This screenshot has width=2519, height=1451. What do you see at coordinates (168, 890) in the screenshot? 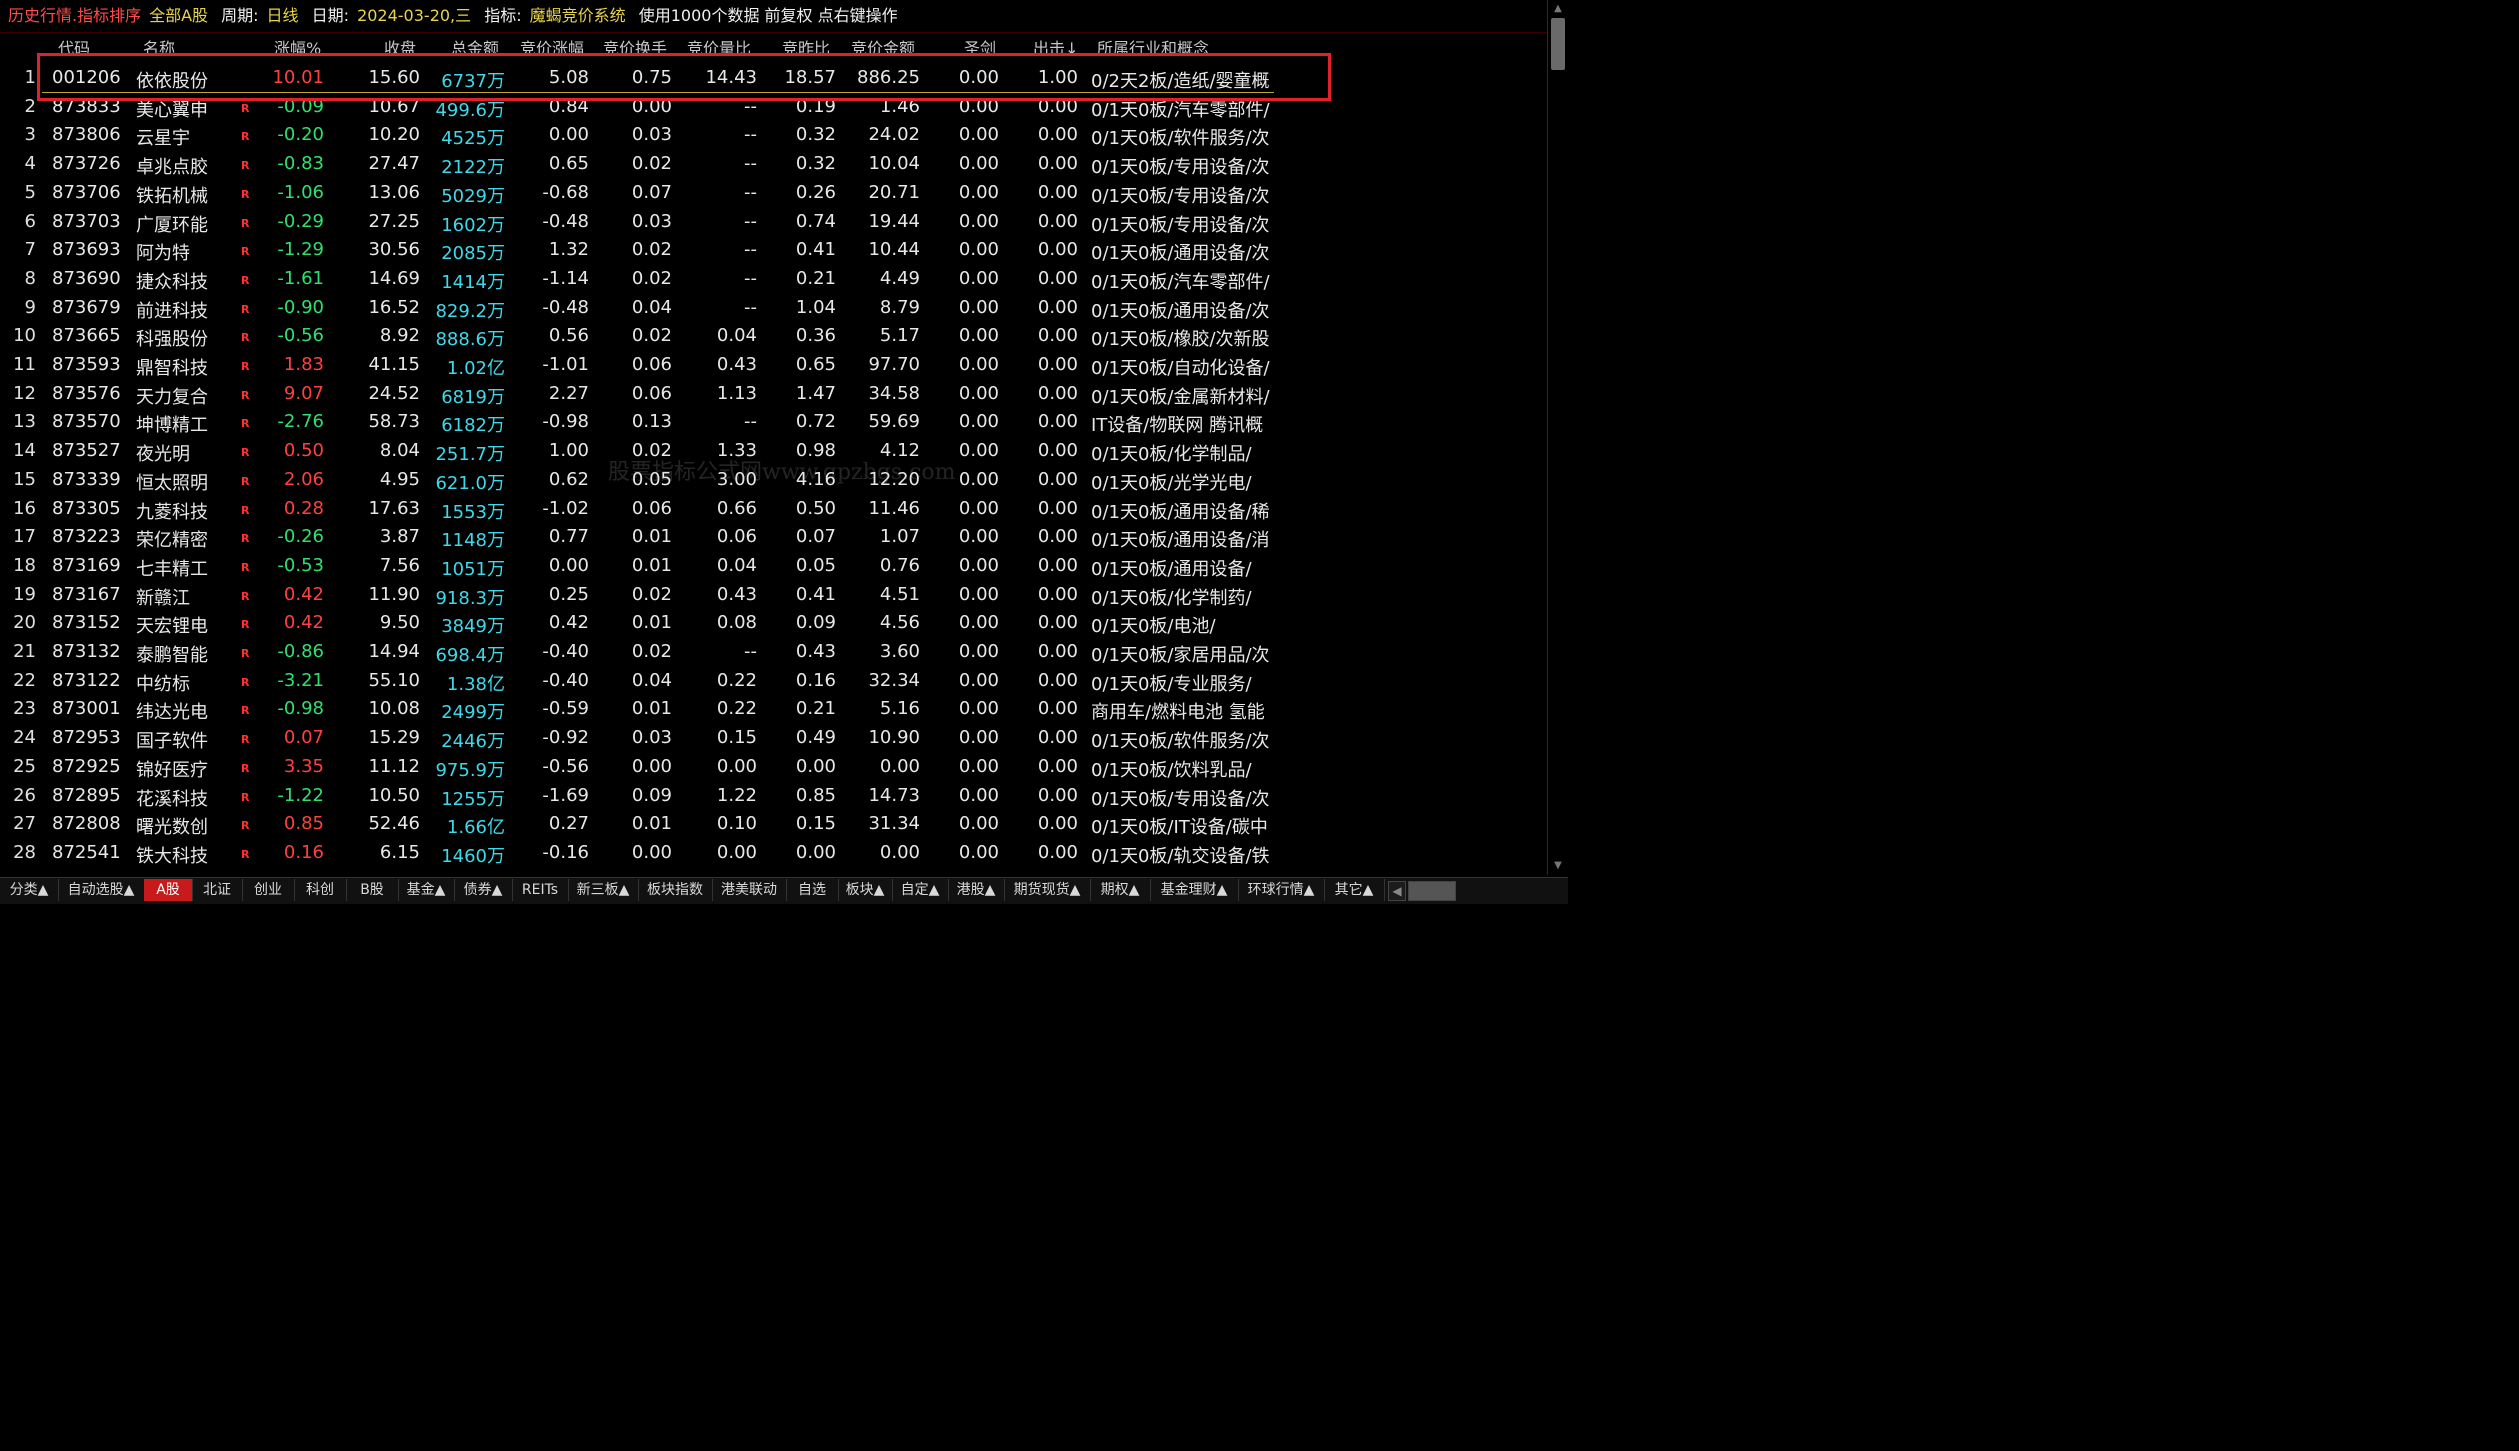
I see `tab-2: A股` at bounding box center [168, 890].